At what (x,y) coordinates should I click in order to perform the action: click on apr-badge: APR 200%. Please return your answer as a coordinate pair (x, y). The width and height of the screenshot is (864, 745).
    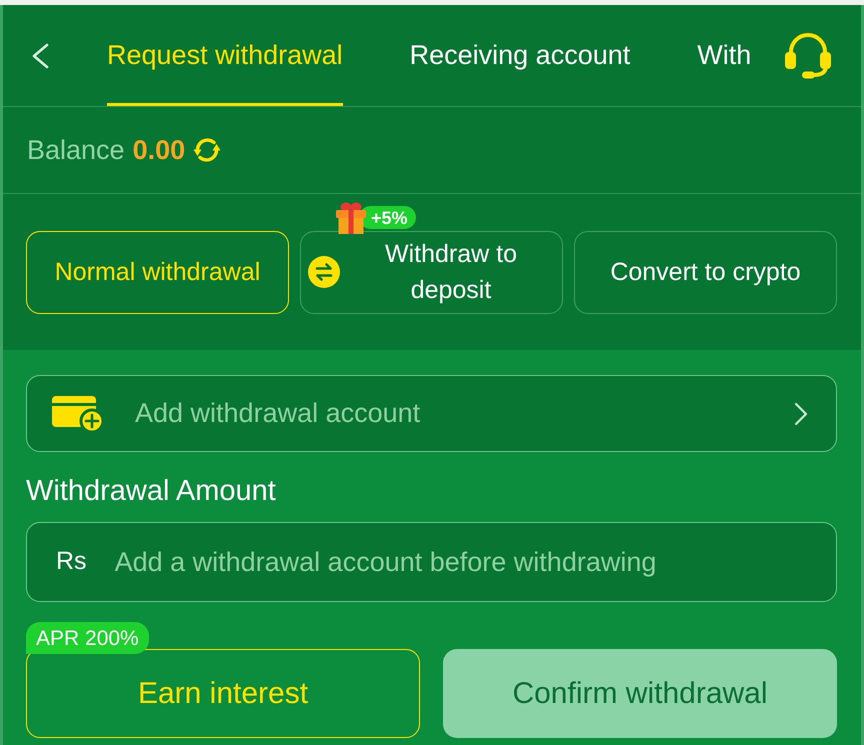
    Looking at the image, I should click on (87, 638).